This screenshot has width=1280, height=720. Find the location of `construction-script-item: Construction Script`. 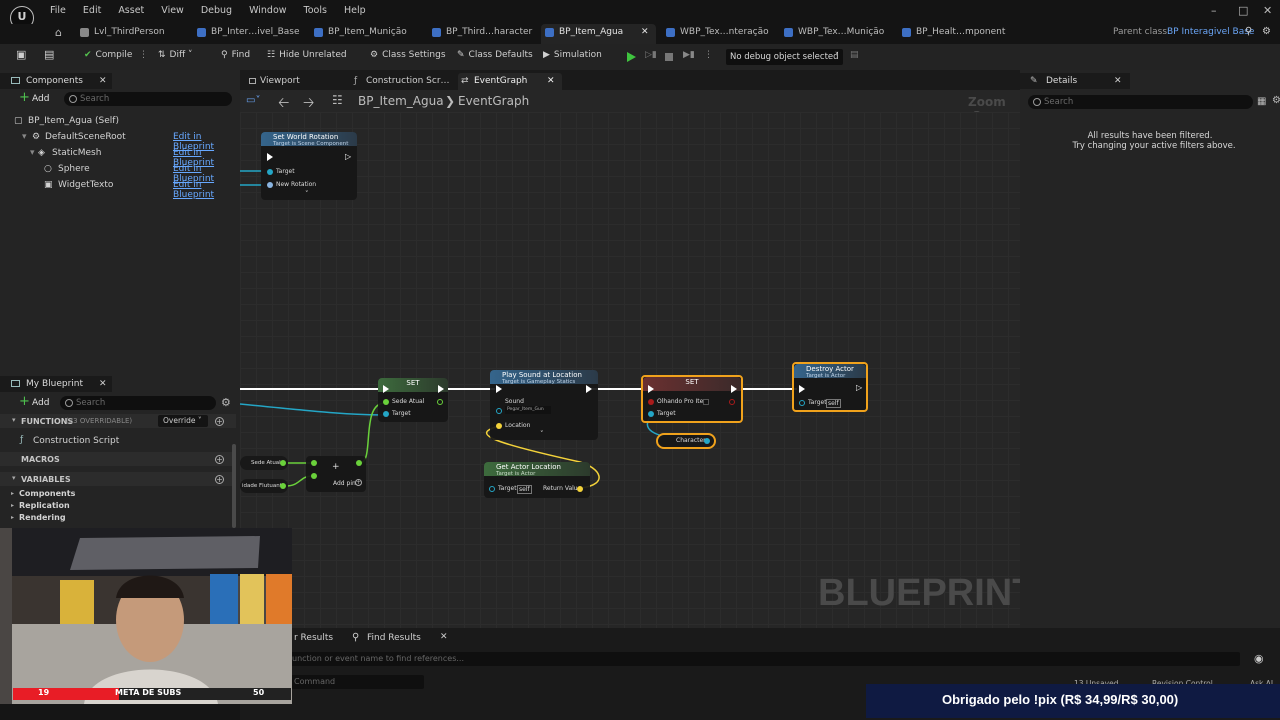

construction-script-item: Construction Script is located at coordinates (76, 441).